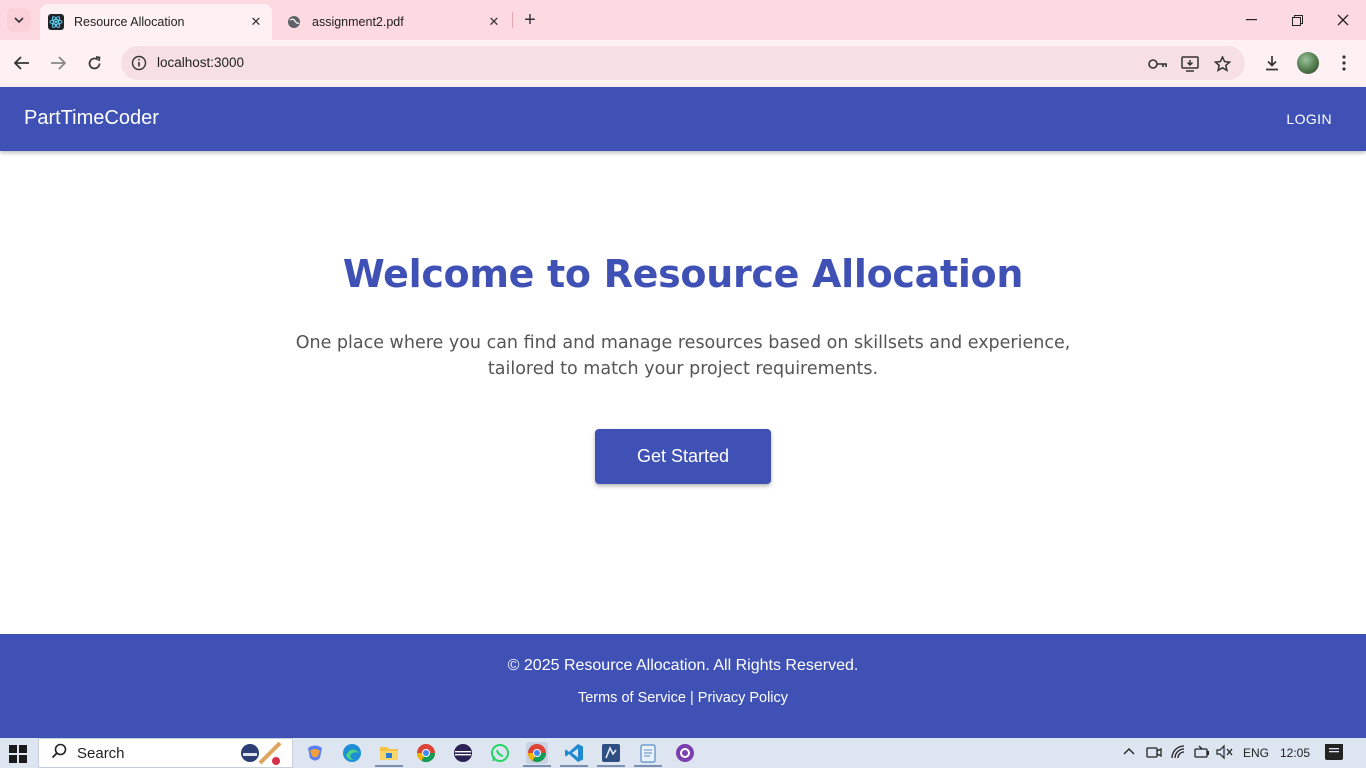  Describe the element at coordinates (512, 20) in the screenshot. I see `tab-separator` at that location.